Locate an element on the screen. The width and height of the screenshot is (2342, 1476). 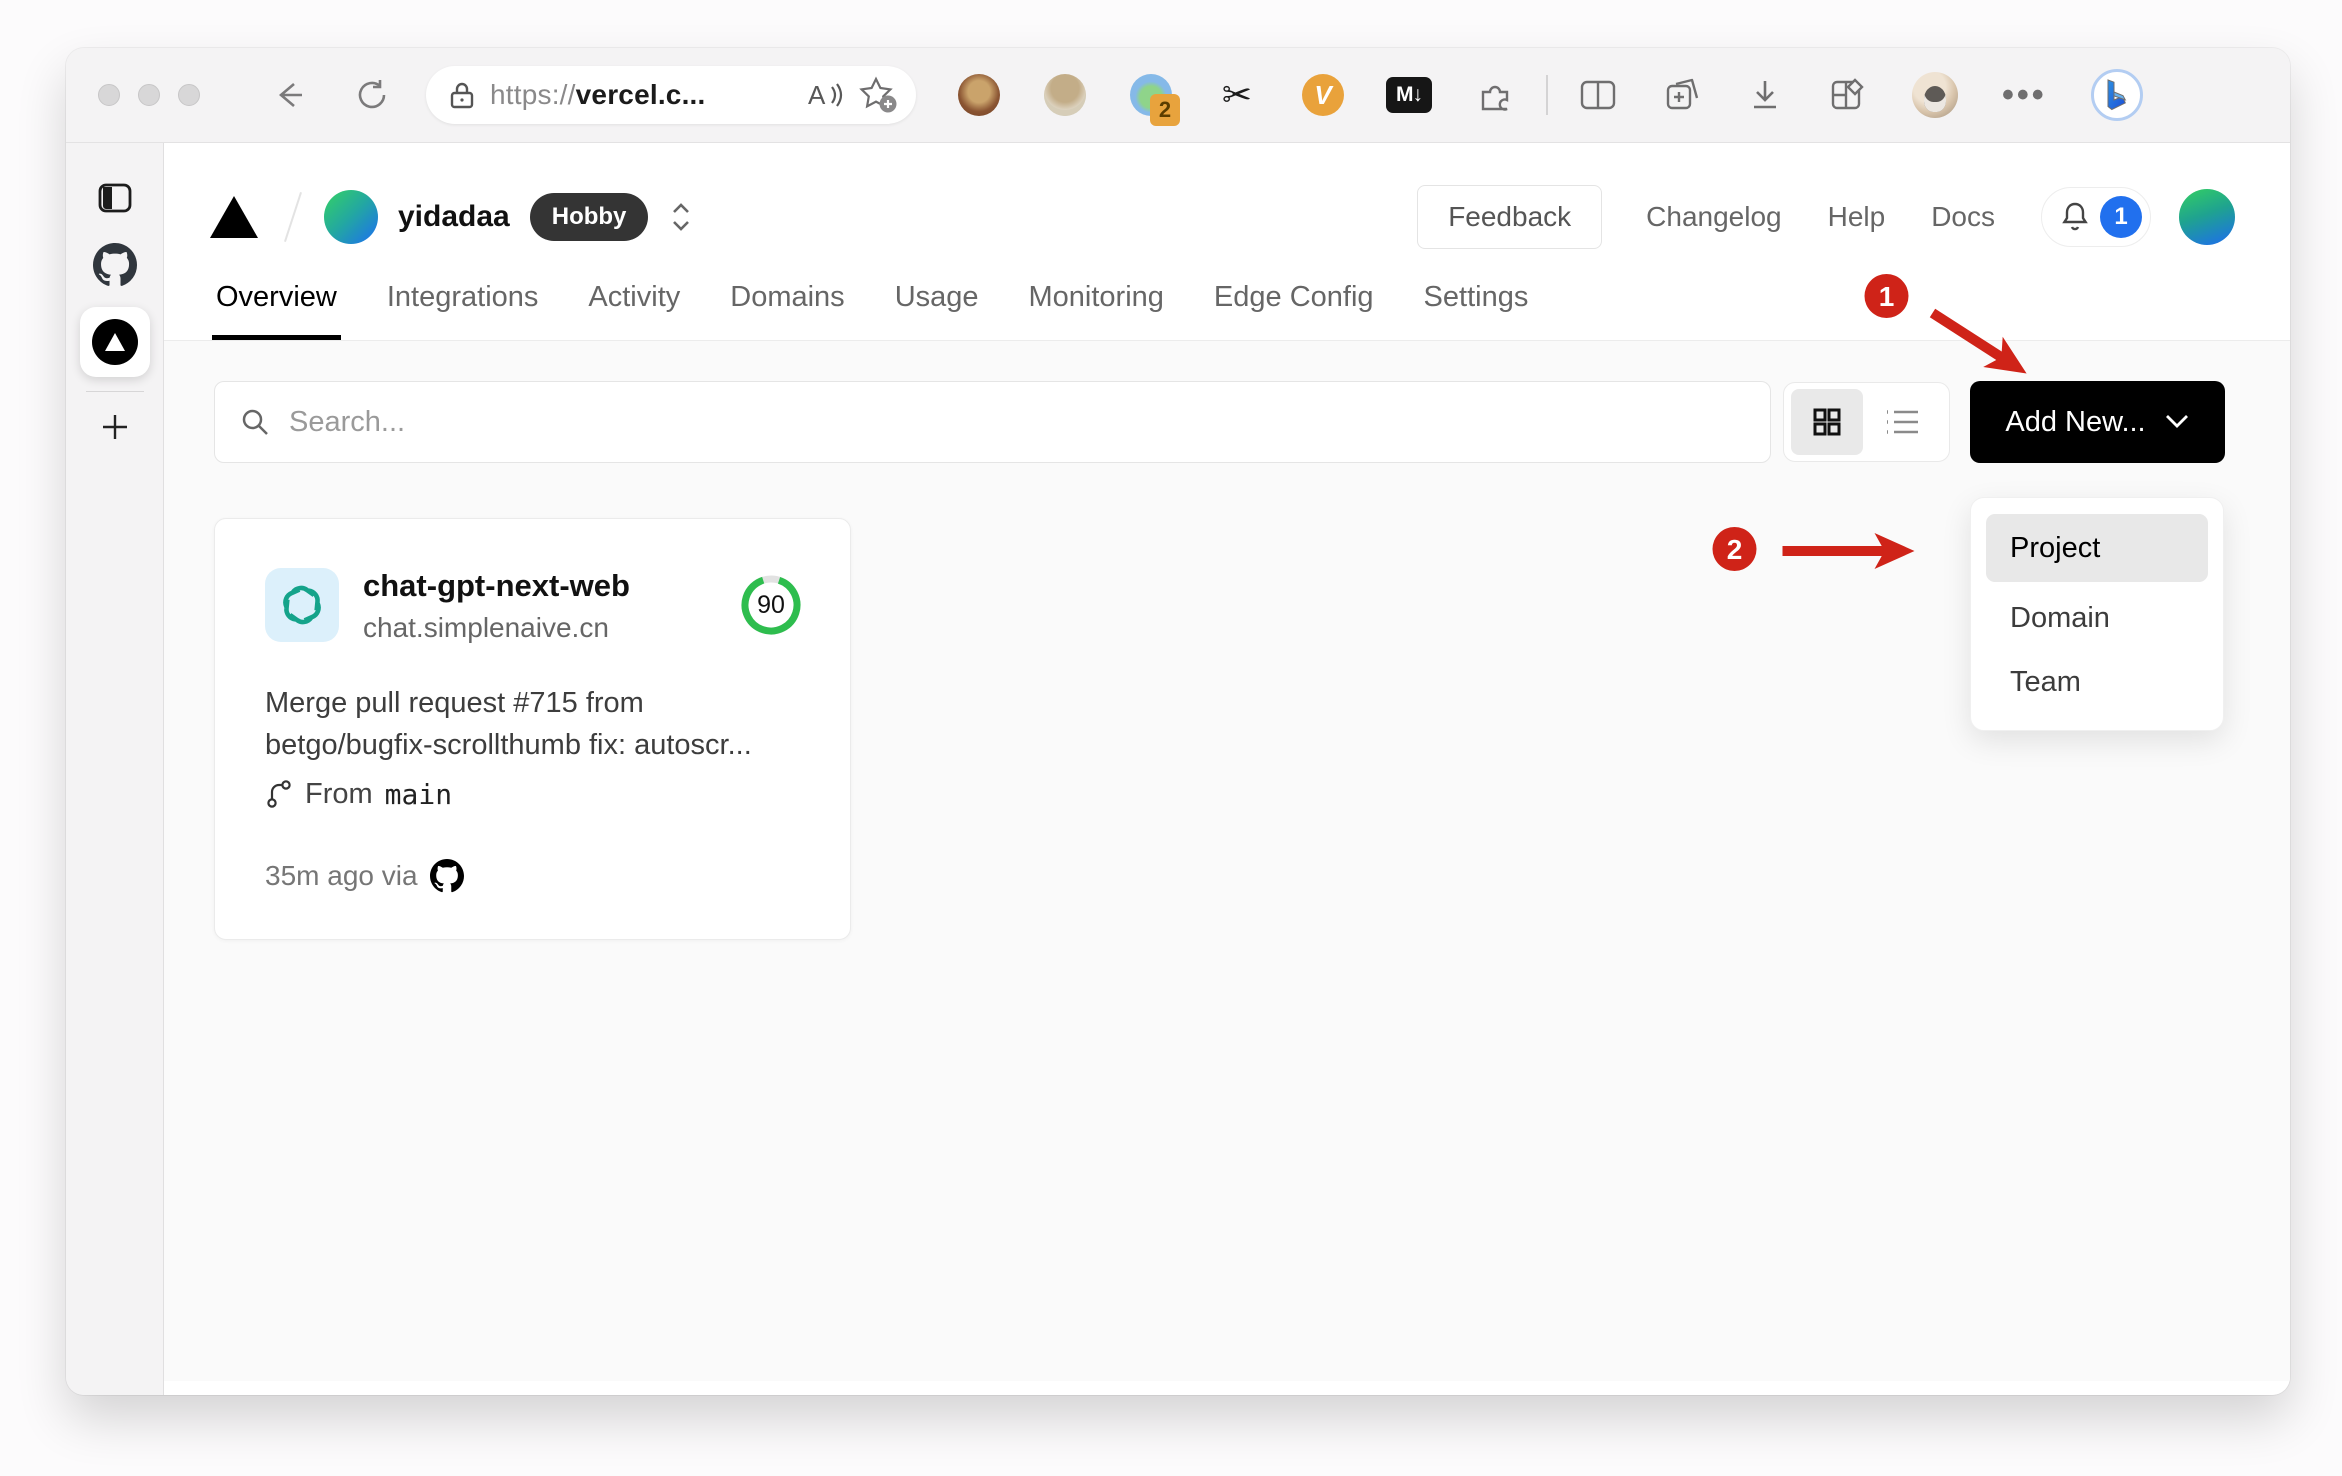
bing-chat-icon is located at coordinates (2116, 95).